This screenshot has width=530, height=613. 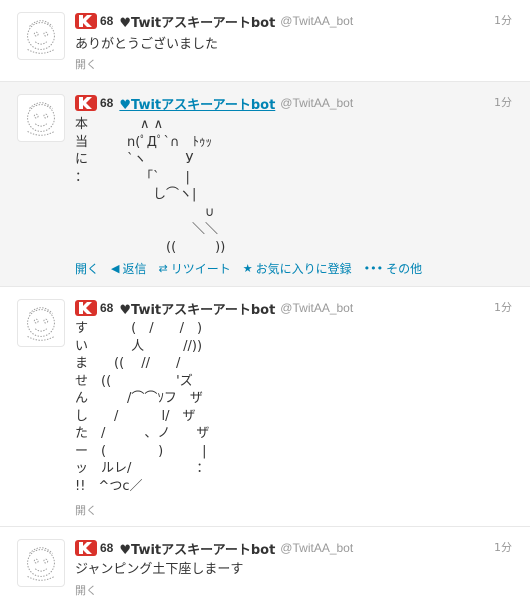 What do you see at coordinates (195, 268) in the screenshot?
I see `retweet-button: ⇄ リツイート` at bounding box center [195, 268].